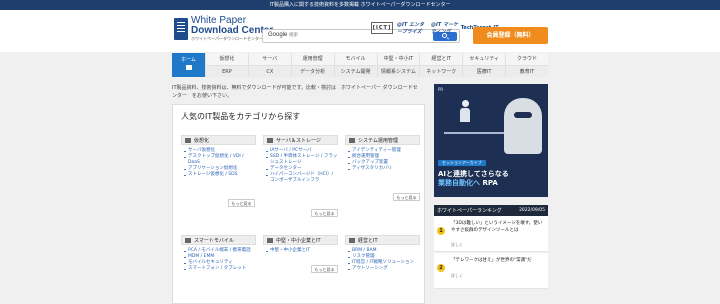 The height and width of the screenshot is (304, 720). What do you see at coordinates (469, 211) in the screenshot?
I see `ranking-title: ホワイトペーパーランキング` at bounding box center [469, 211].